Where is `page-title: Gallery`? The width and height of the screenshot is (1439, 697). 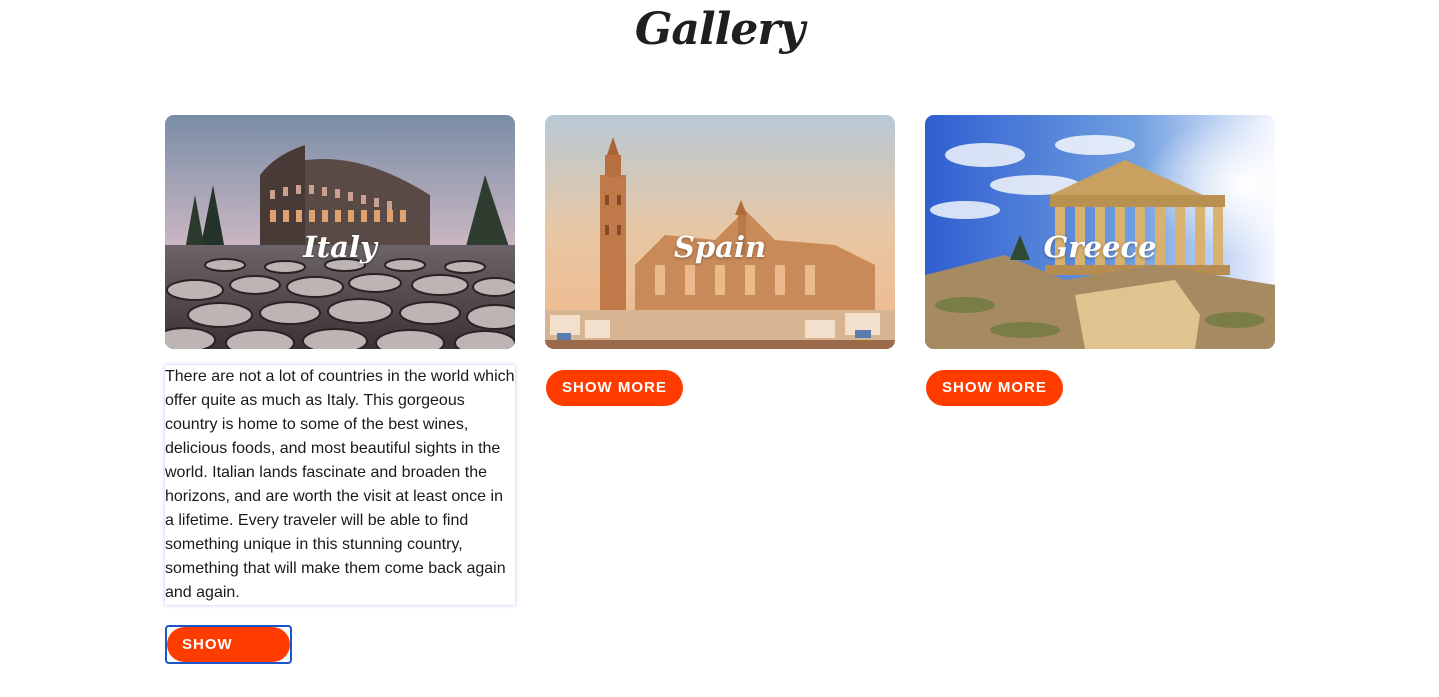
page-title: Gallery is located at coordinates (719, 29).